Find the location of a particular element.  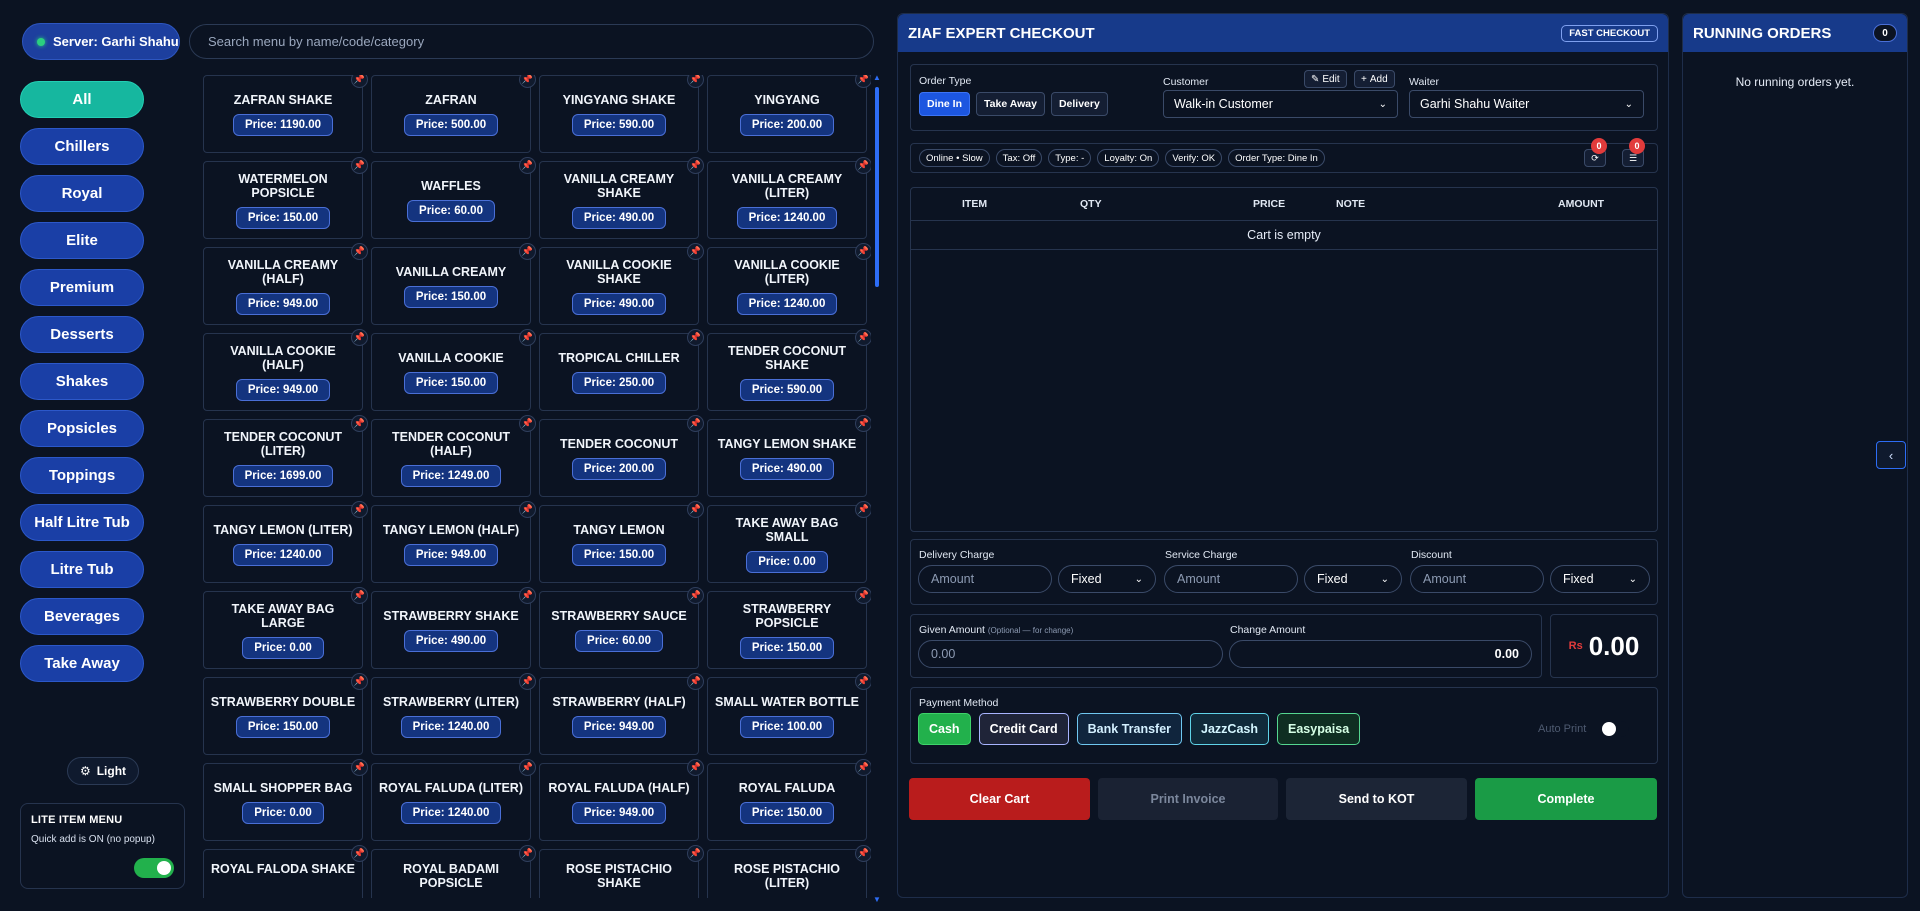

category-all: All is located at coordinates (82, 99).